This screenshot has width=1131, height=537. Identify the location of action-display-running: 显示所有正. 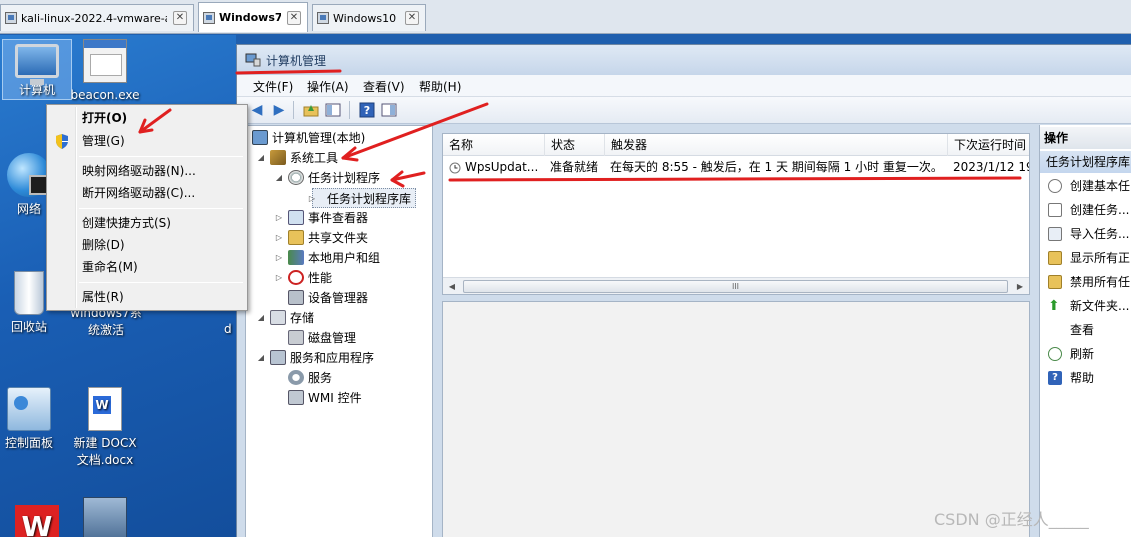
(1085, 258).